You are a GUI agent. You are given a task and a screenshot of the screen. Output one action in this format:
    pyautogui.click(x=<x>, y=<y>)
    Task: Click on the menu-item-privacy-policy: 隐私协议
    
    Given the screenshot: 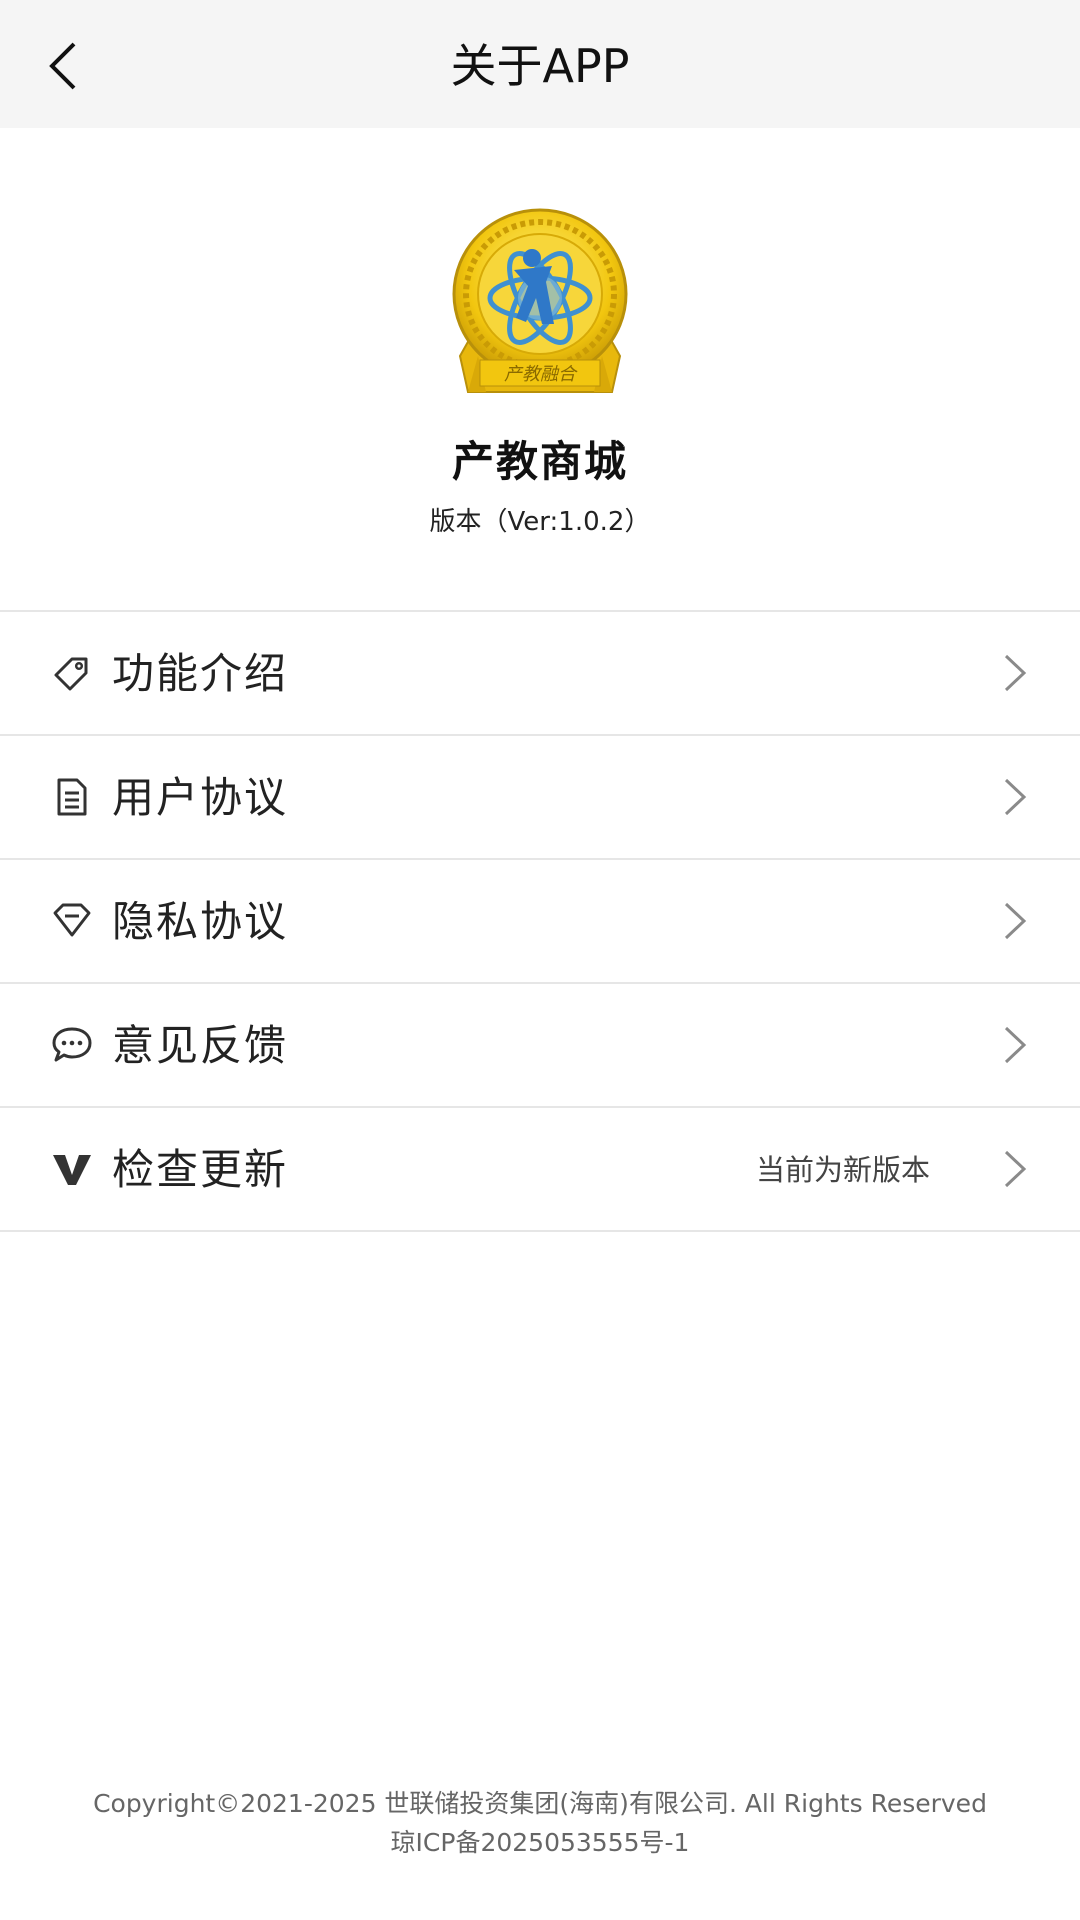 What is the action you would take?
    pyautogui.click(x=540, y=922)
    